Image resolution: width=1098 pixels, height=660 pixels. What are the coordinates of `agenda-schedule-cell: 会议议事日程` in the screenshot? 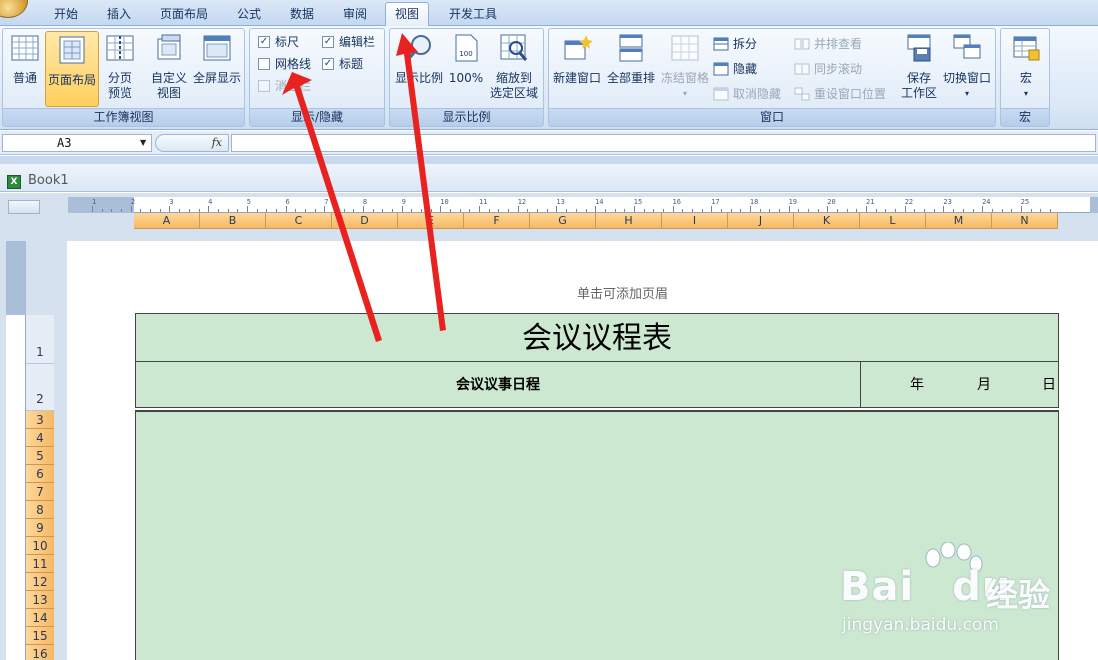 It's located at (498, 384).